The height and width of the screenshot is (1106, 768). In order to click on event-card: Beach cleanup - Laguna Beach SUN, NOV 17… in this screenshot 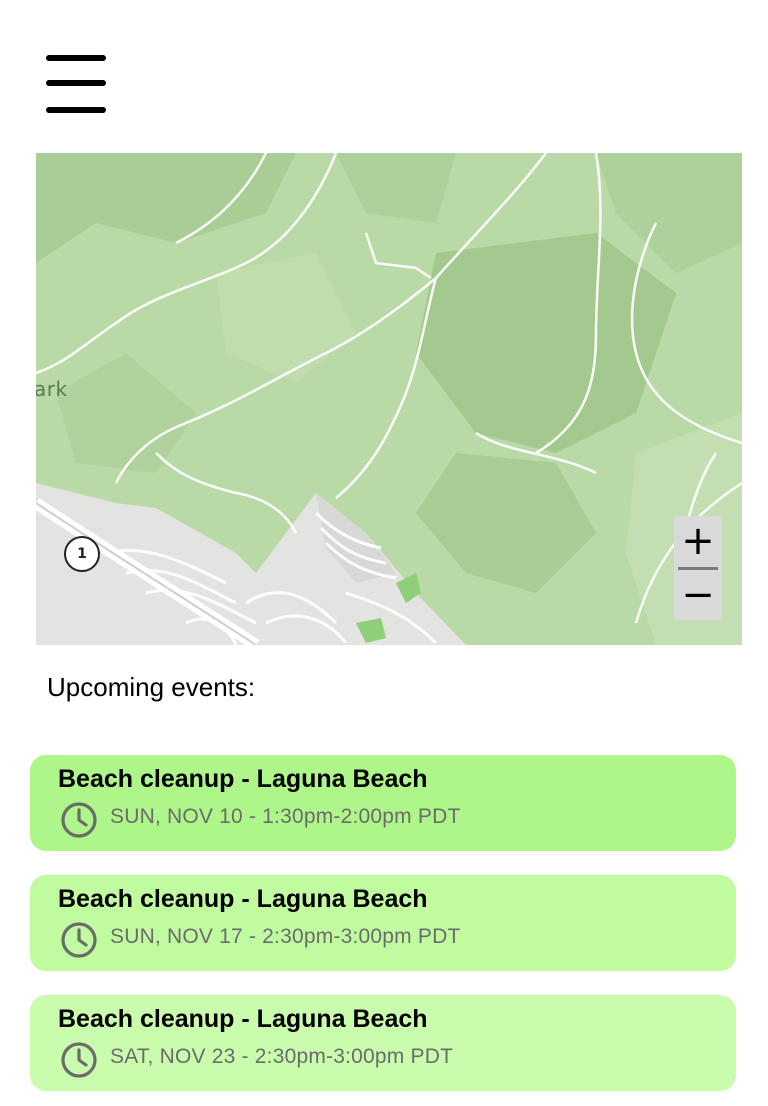, I will do `click(383, 923)`.